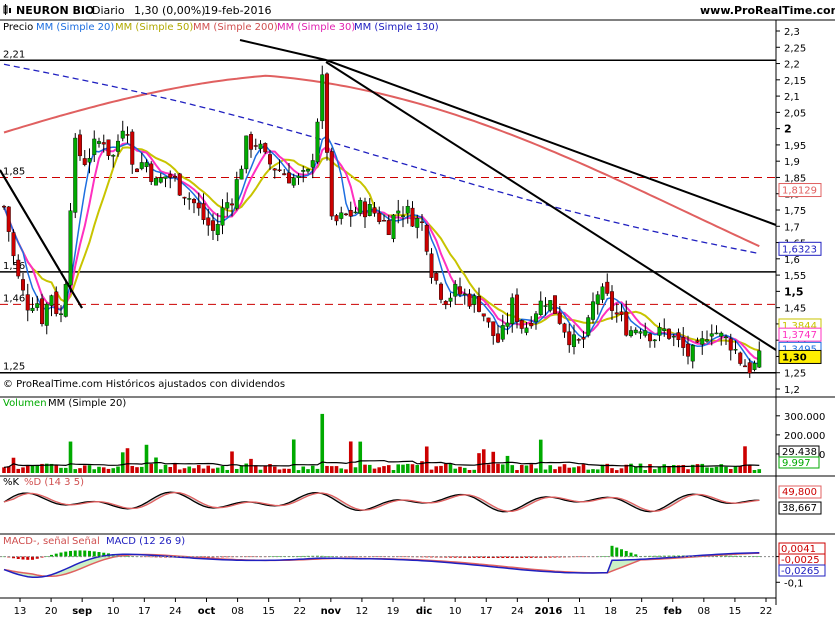 Image resolution: width=835 pixels, height=620 pixels. I want to click on price-tick-label: 1,5, so click(794, 291).